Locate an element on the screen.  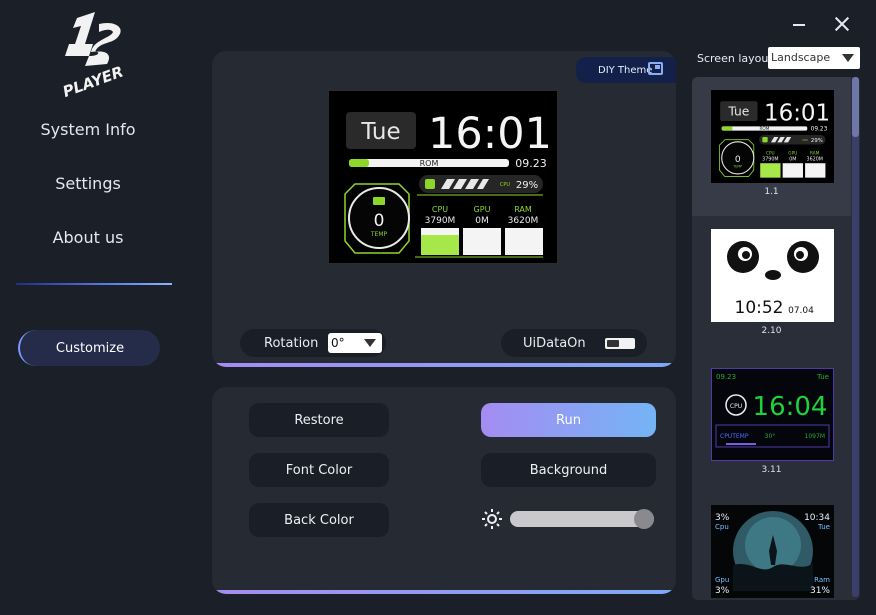
screen-layout-label: Screen layout is located at coordinates (735, 58).